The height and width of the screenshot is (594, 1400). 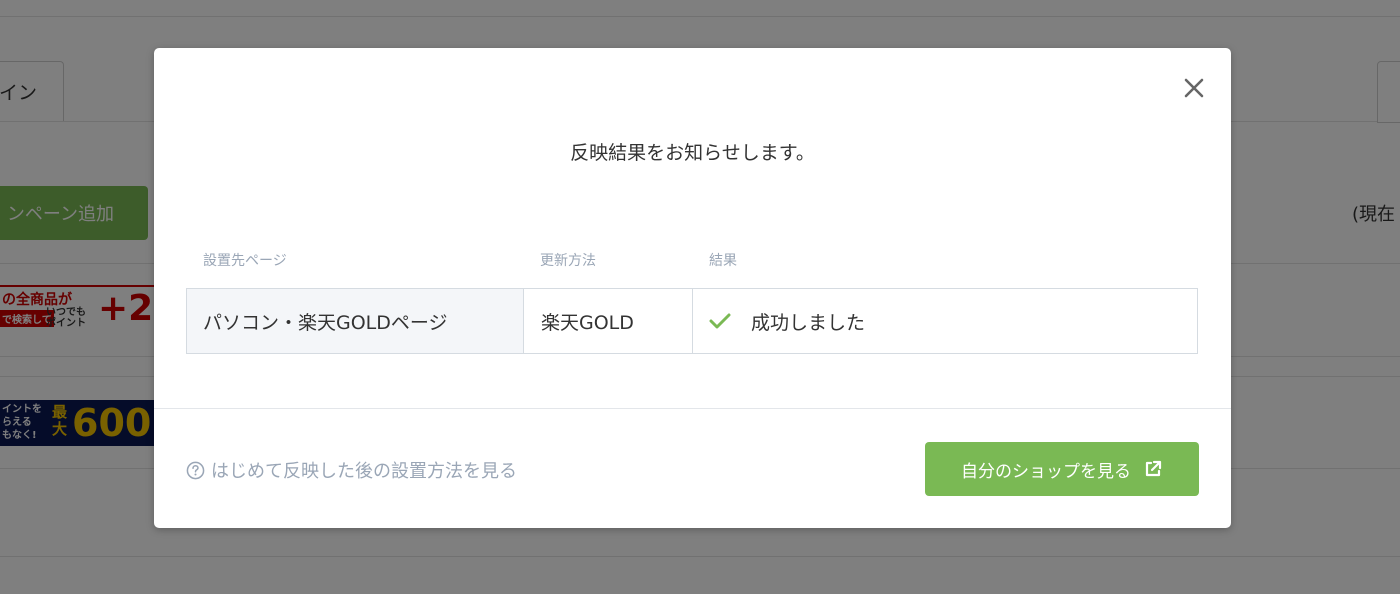 I want to click on result-text: 成功しました, so click(x=808, y=322).